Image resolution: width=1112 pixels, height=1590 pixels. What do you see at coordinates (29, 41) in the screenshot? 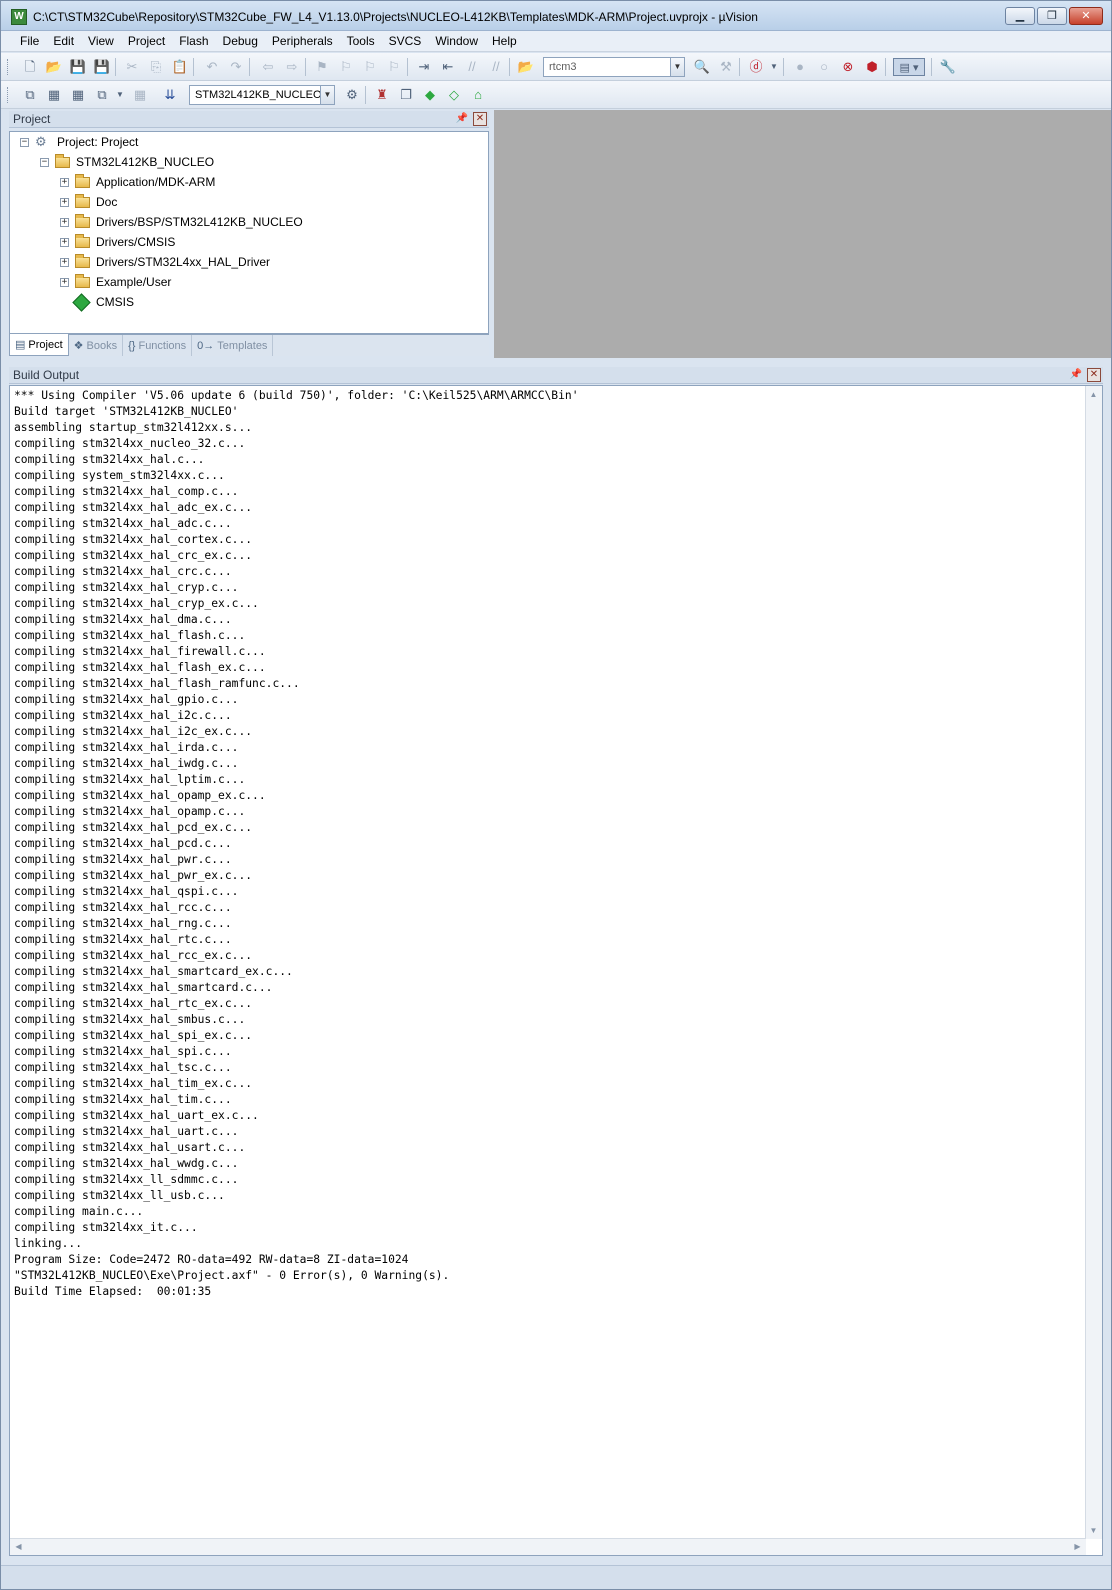
I see `menu-file: File` at bounding box center [29, 41].